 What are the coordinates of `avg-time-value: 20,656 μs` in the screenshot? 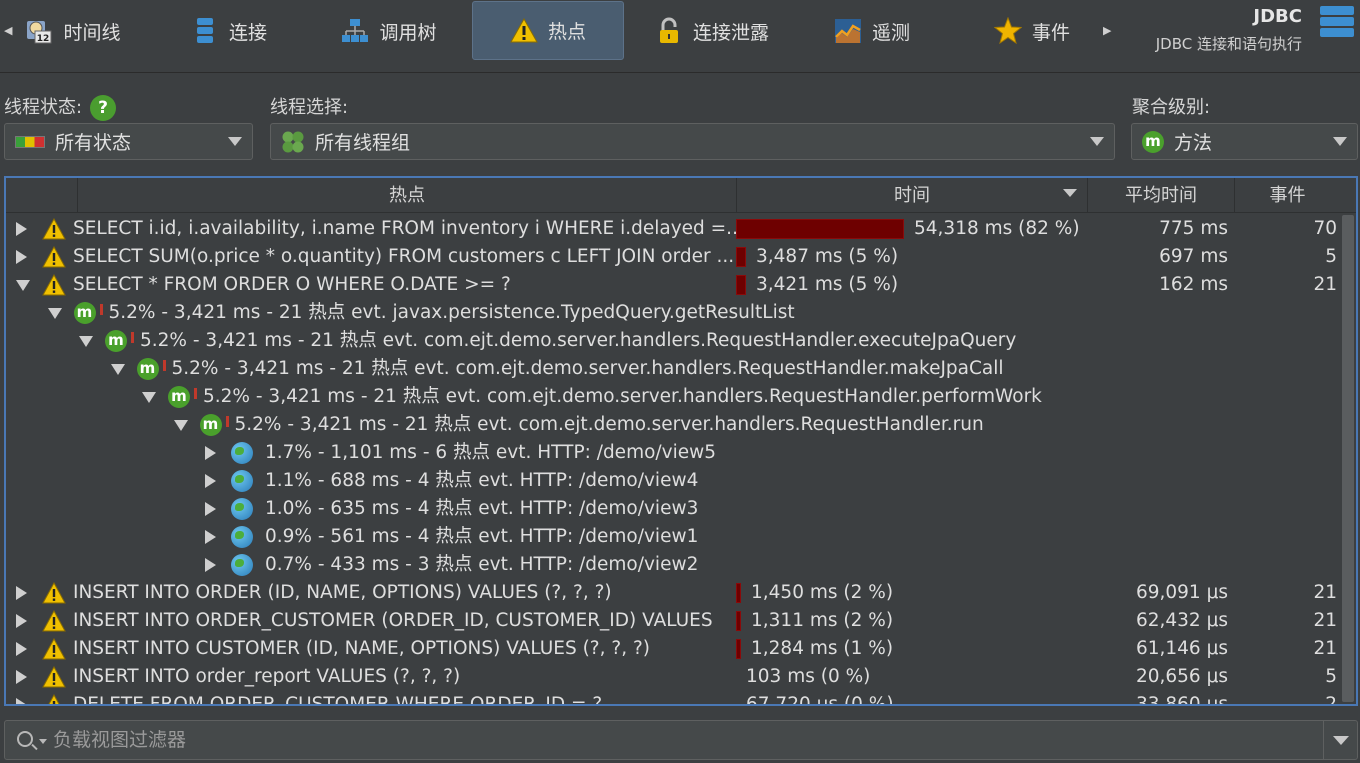 It's located at (1181, 676).